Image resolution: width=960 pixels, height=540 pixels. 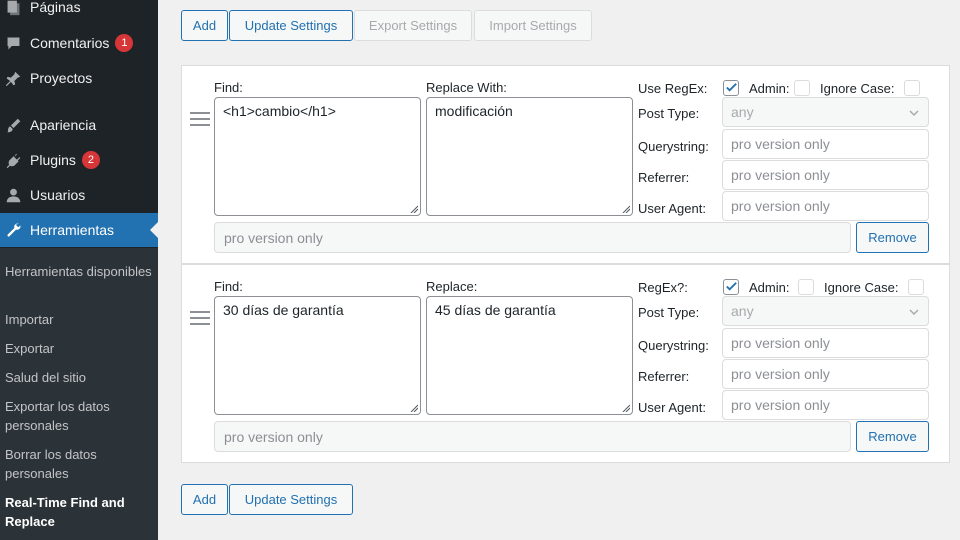 I want to click on replace-value: 45 días de garantía, so click(x=495, y=310).